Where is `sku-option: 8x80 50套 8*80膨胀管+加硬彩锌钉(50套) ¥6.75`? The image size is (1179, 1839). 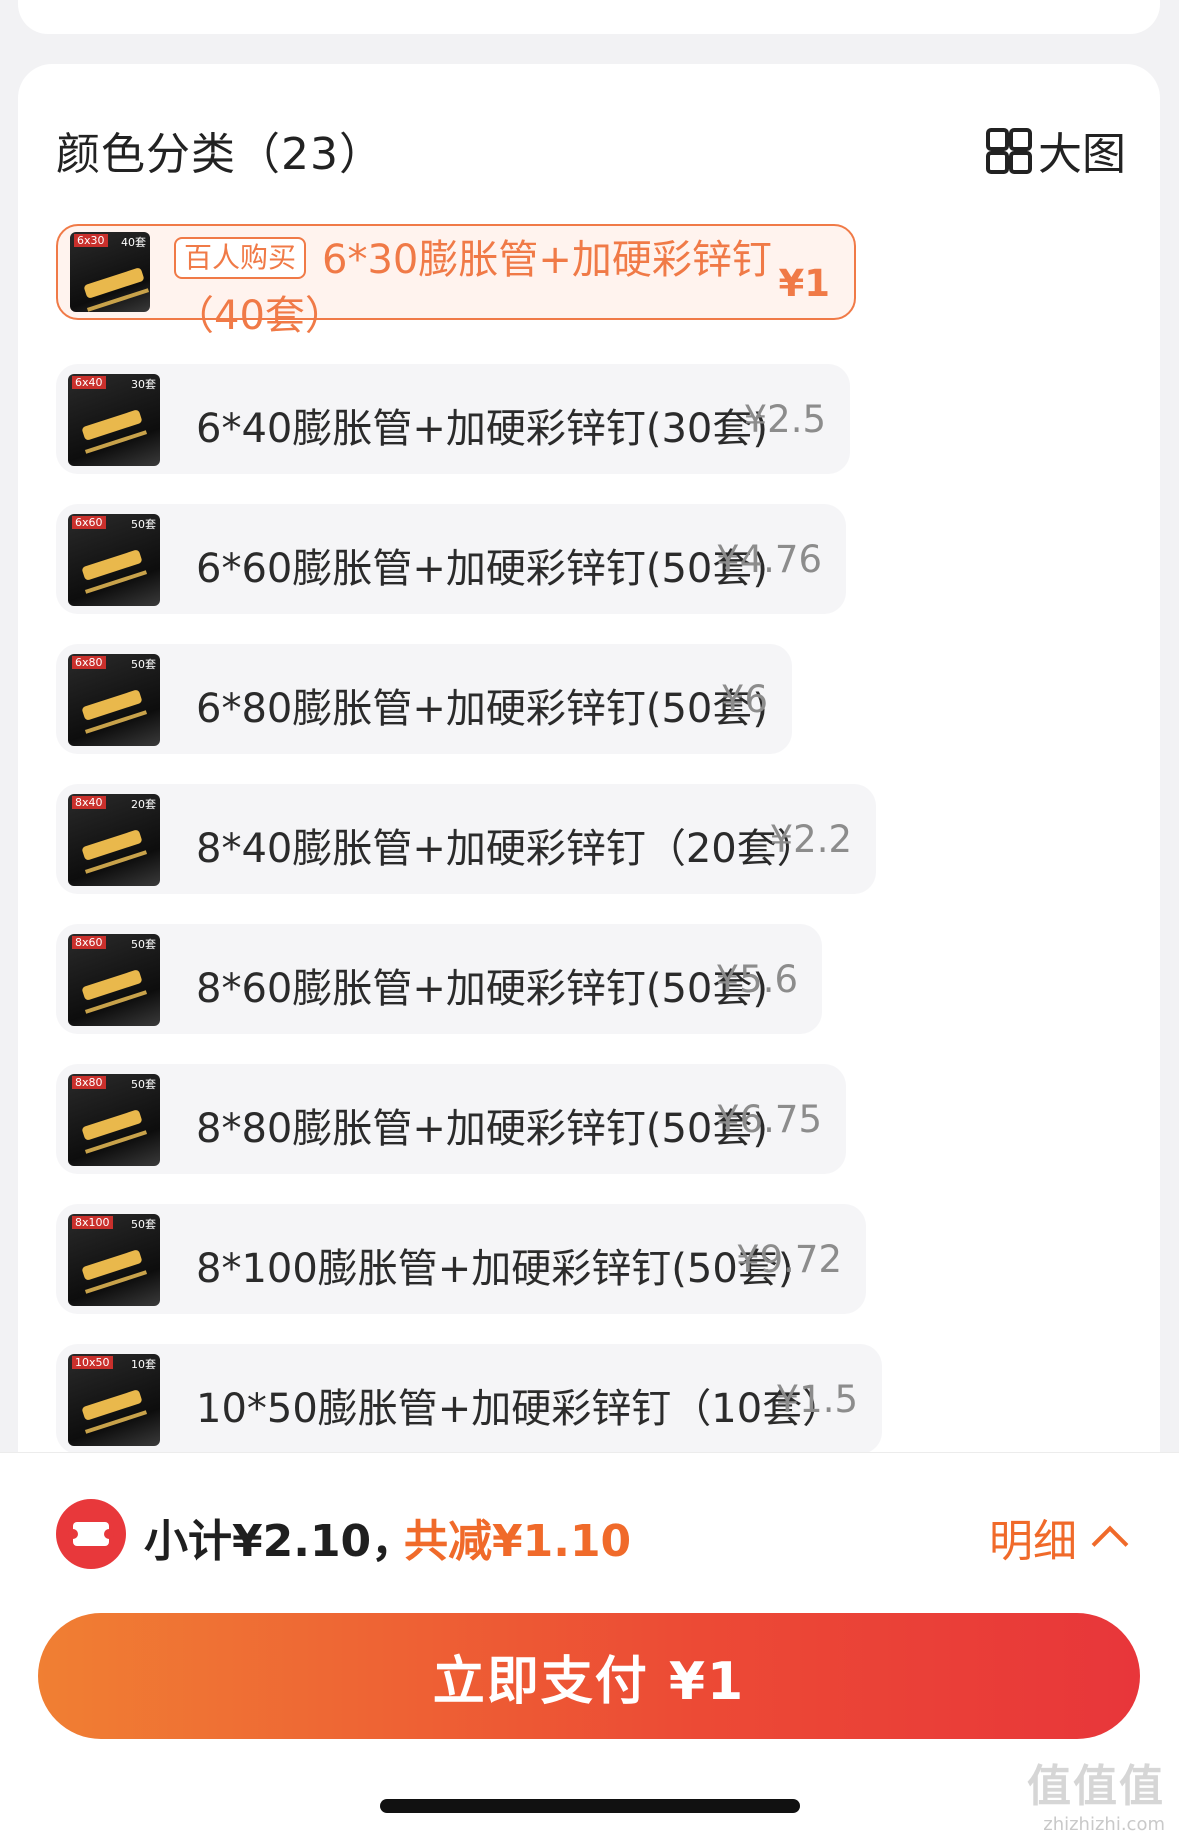
sku-option: 8x80 50套 8*80膨胀管+加硬彩锌钉(50套) ¥6.75 is located at coordinates (451, 1119).